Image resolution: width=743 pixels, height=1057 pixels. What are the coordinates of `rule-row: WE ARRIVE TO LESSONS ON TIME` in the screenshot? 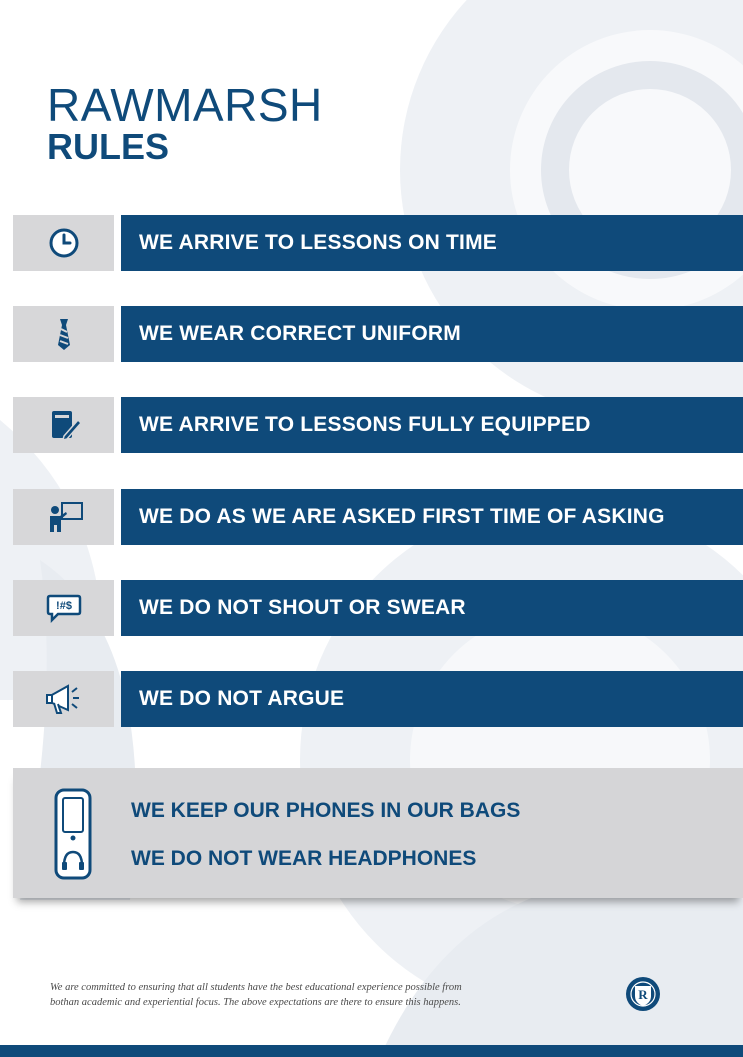 It's located at (378, 243).